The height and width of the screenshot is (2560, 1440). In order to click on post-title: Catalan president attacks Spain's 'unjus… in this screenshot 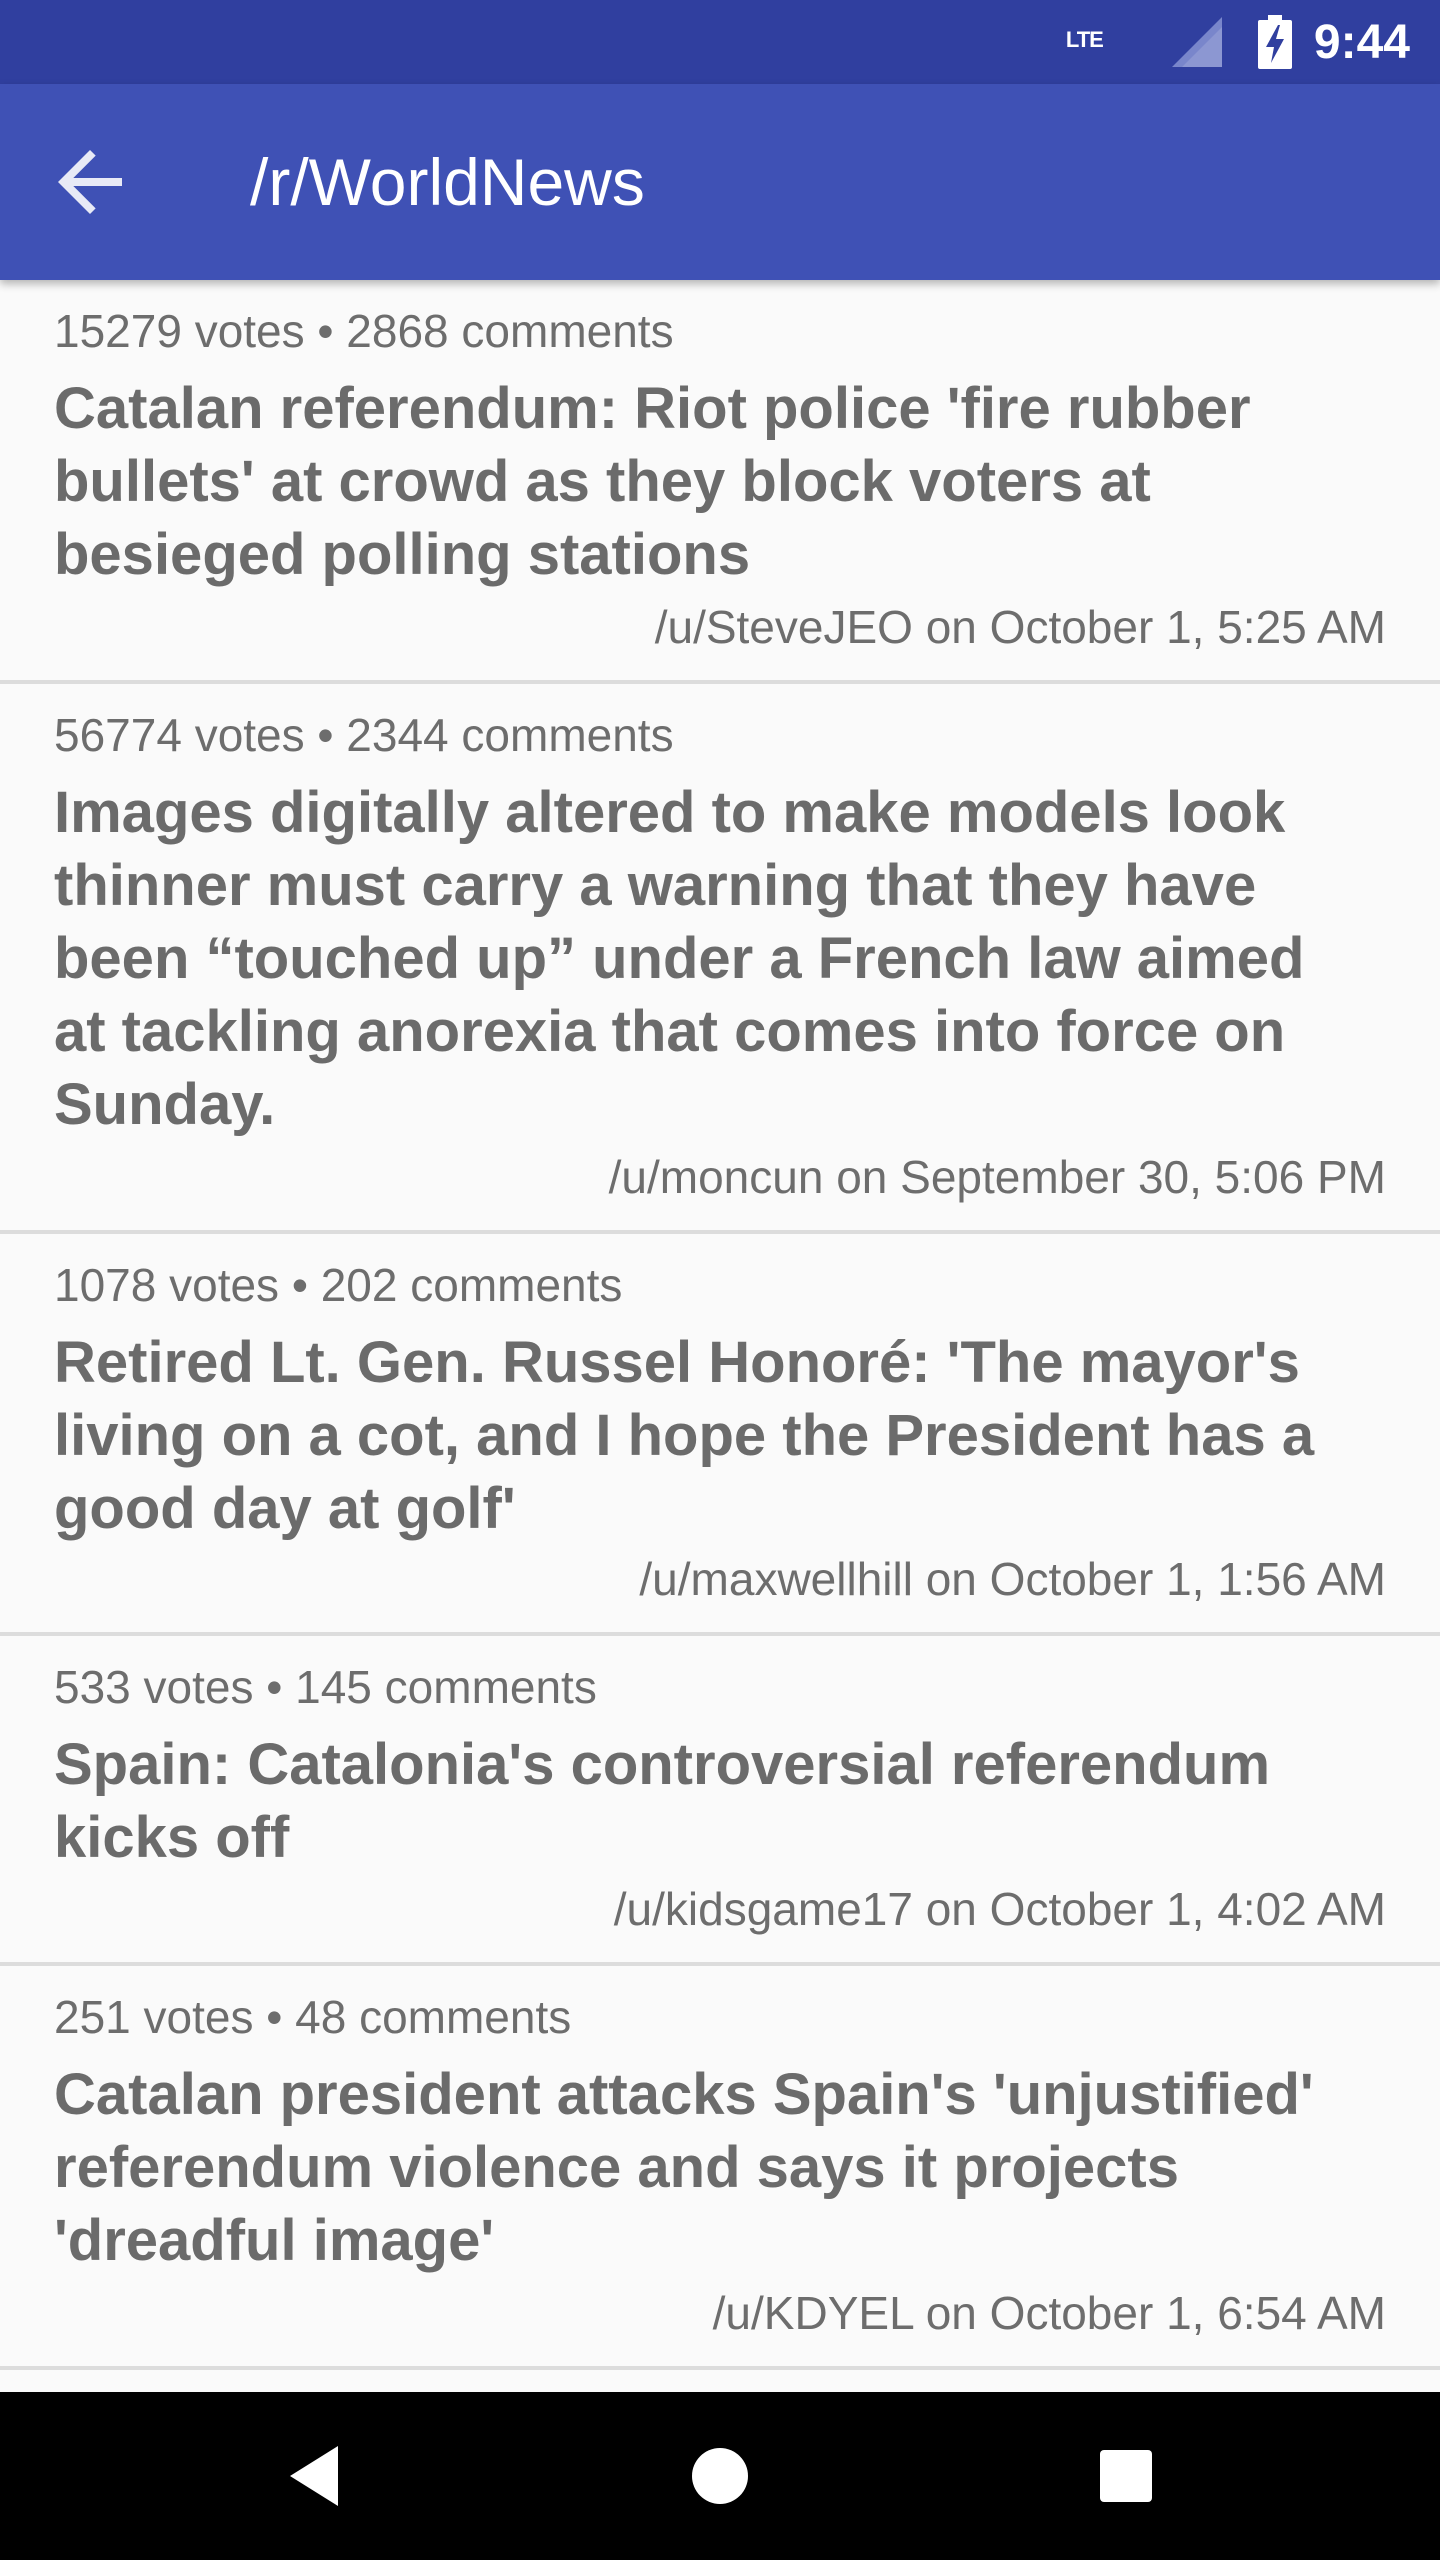, I will do `click(704, 2167)`.